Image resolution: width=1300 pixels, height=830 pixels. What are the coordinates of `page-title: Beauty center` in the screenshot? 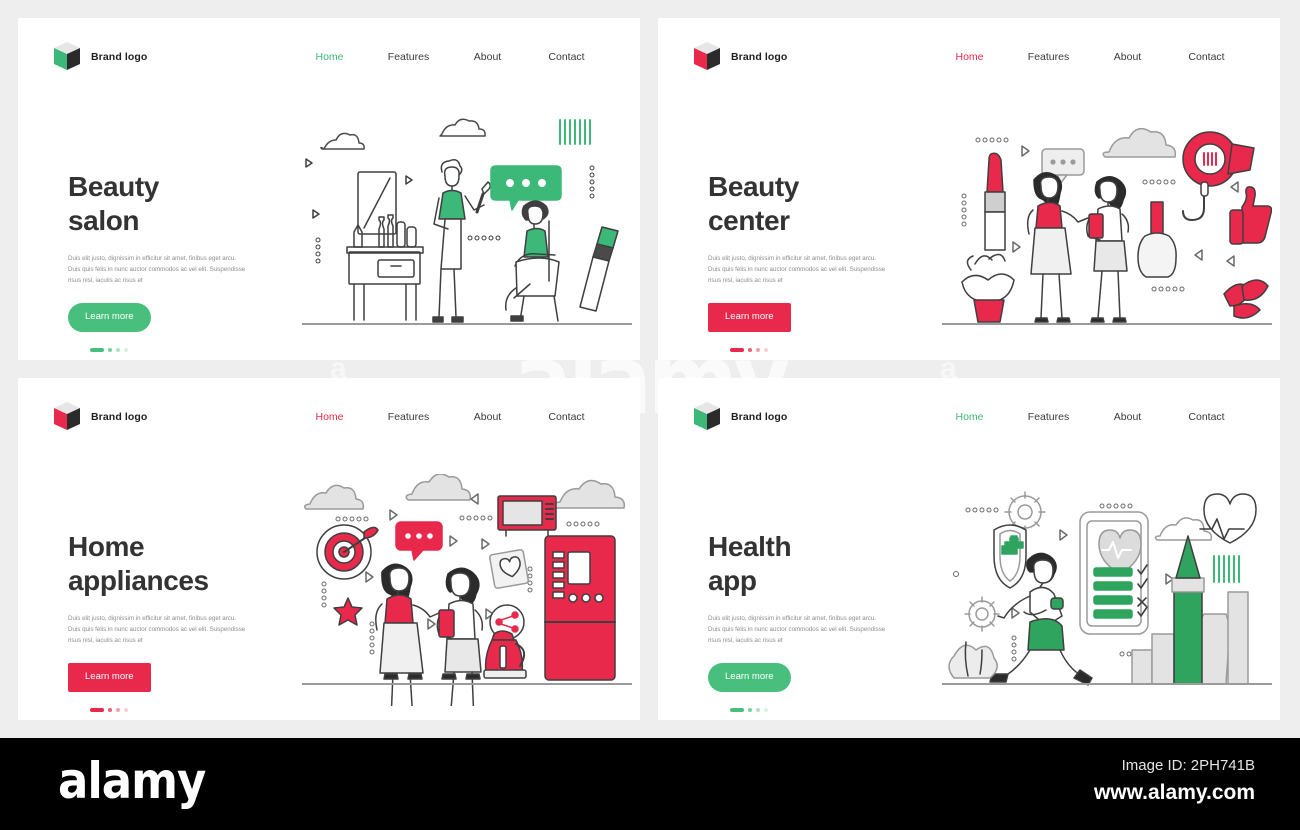 It's located at (753, 204).